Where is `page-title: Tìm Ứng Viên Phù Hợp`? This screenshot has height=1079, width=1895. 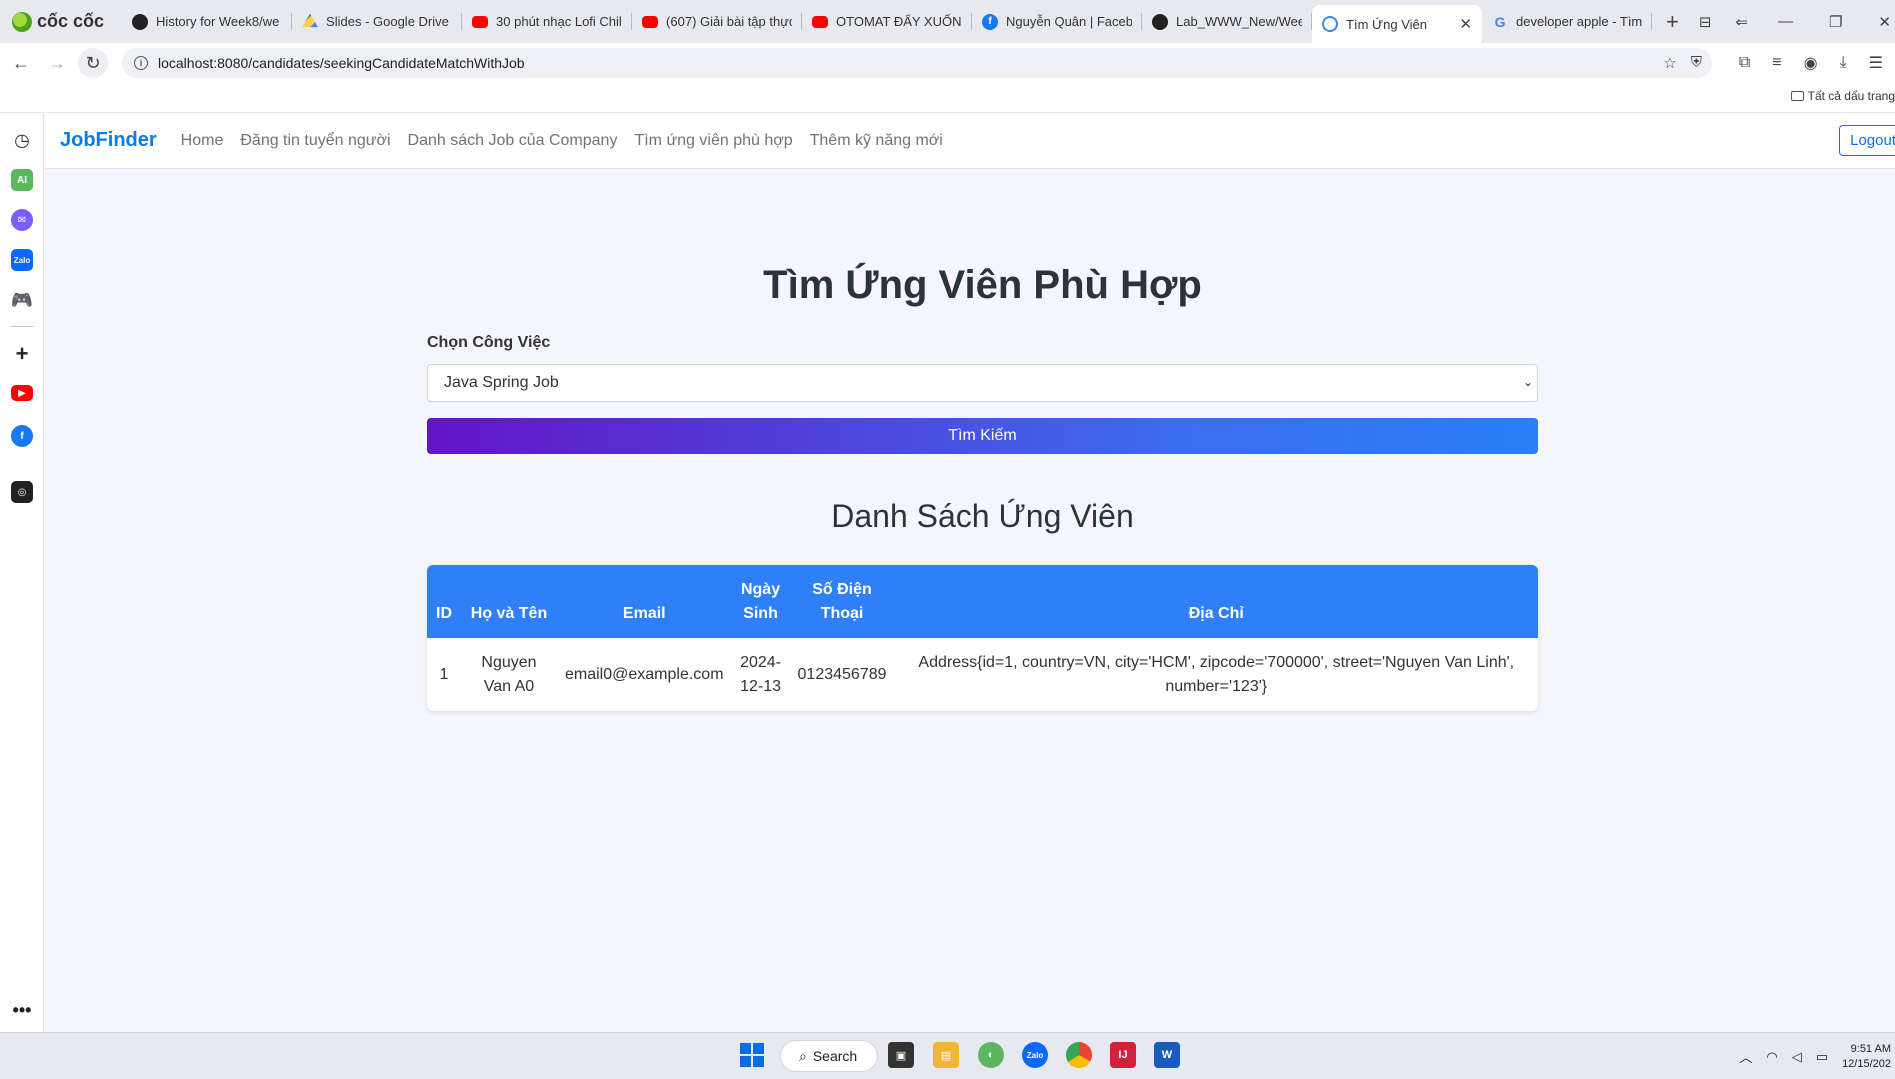 page-title: Tìm Ứng Viên Phù Hợp is located at coordinates (982, 285).